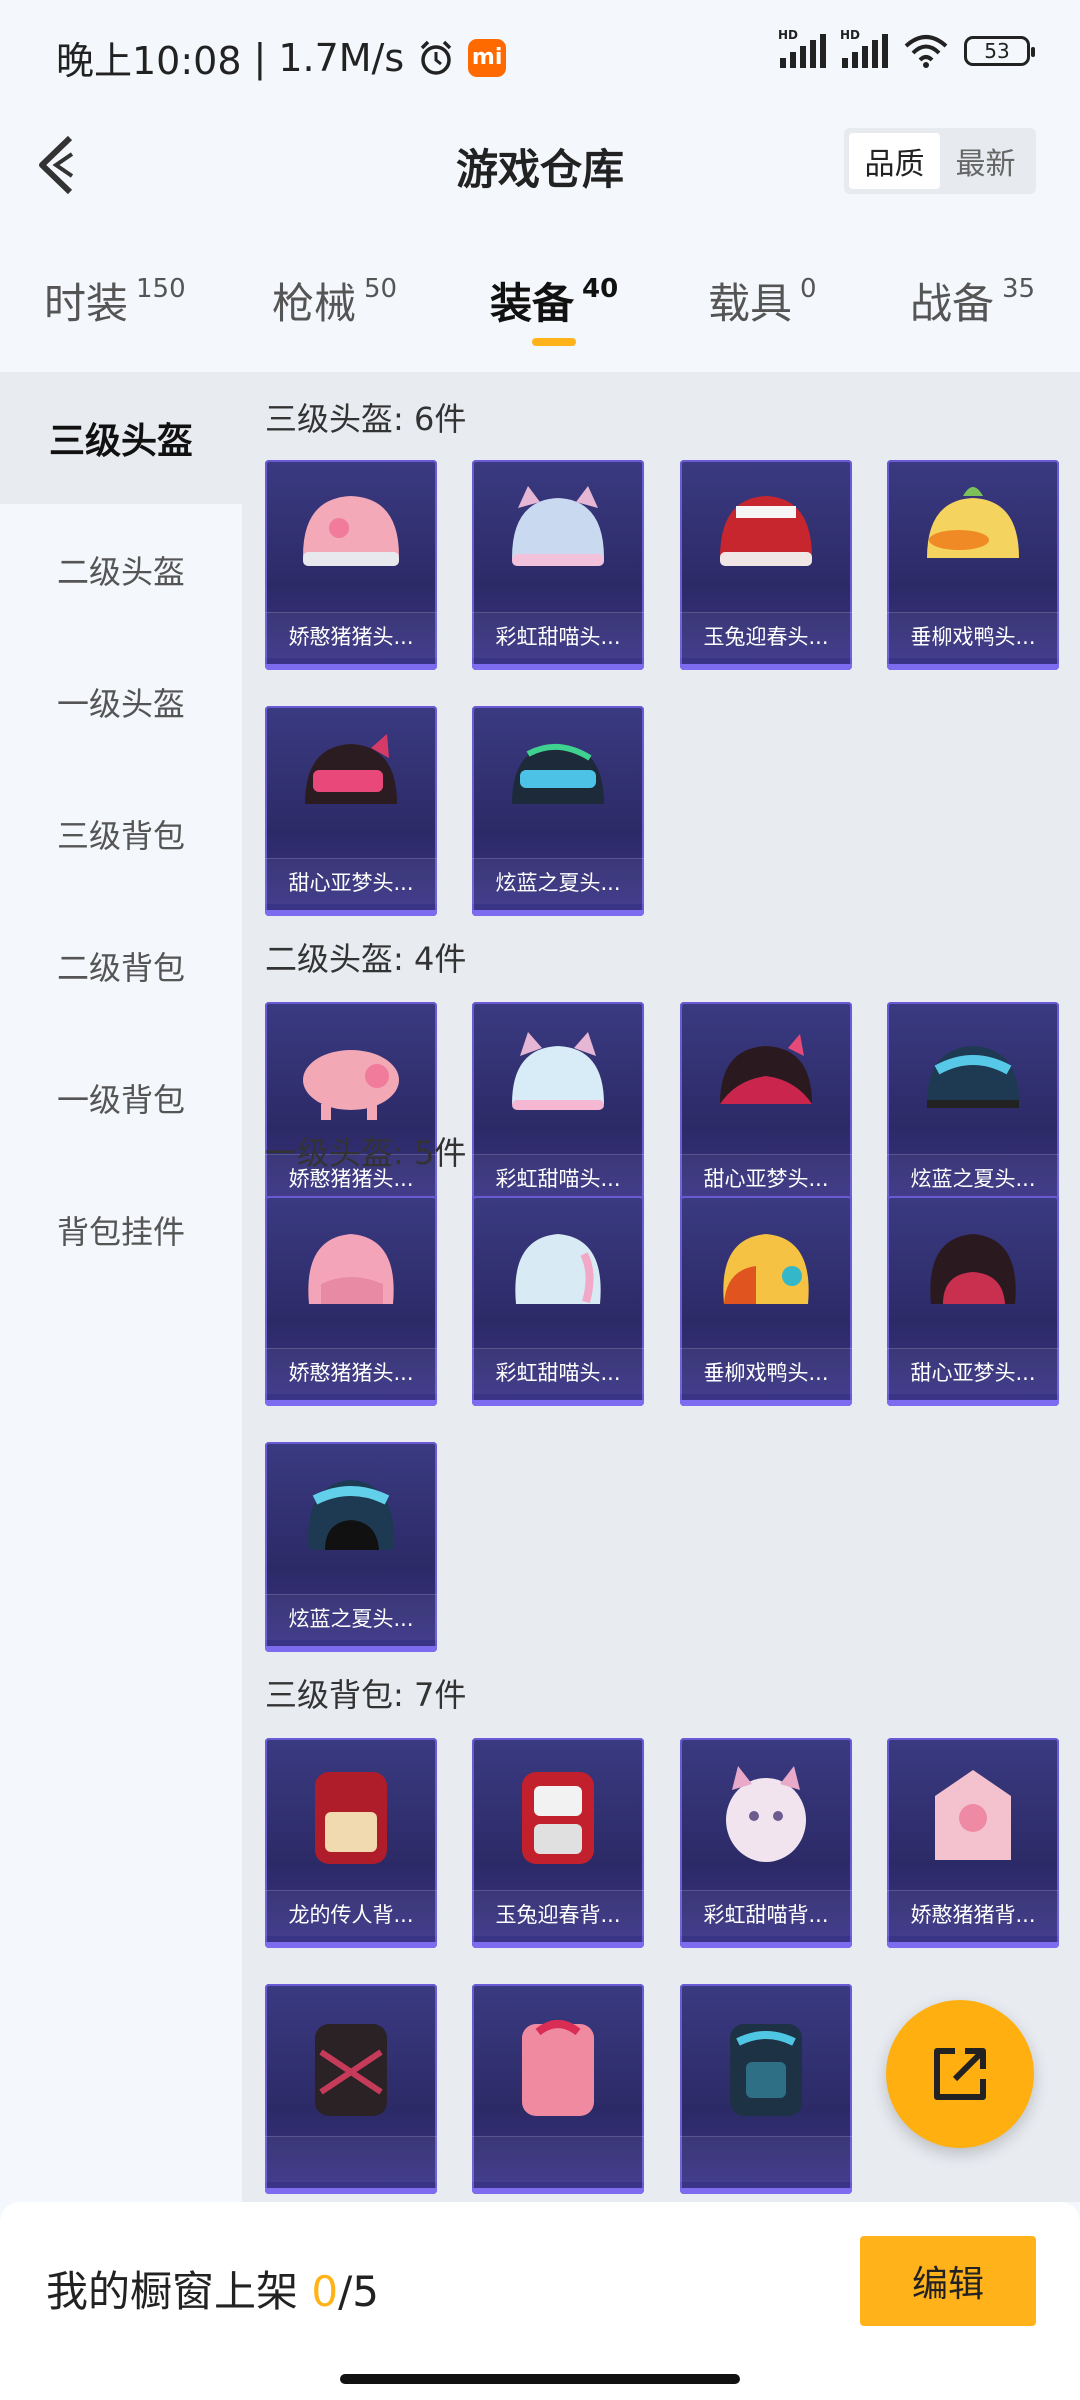  I want to click on active-tab-indicator, so click(554, 342).